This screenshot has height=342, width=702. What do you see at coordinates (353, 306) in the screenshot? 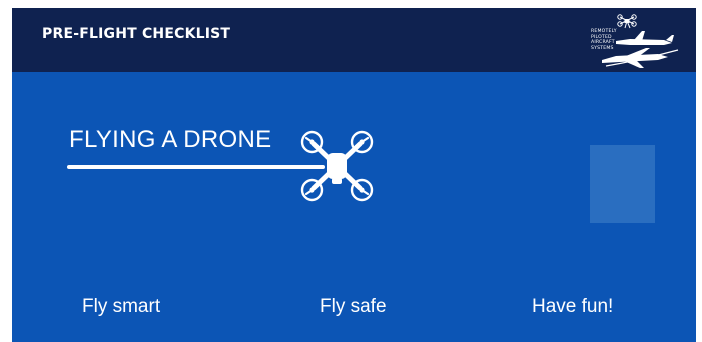
I see `slogan-fly-safe: Fly safe` at bounding box center [353, 306].